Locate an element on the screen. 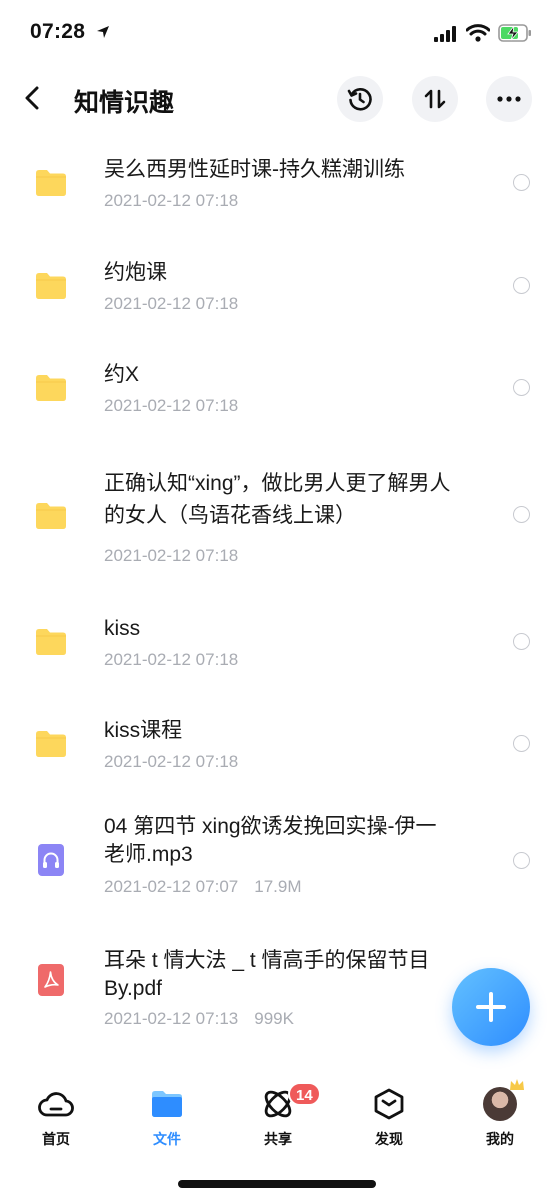  file-meta: 2021-02-12 07:07 17.9M is located at coordinates (202, 887).